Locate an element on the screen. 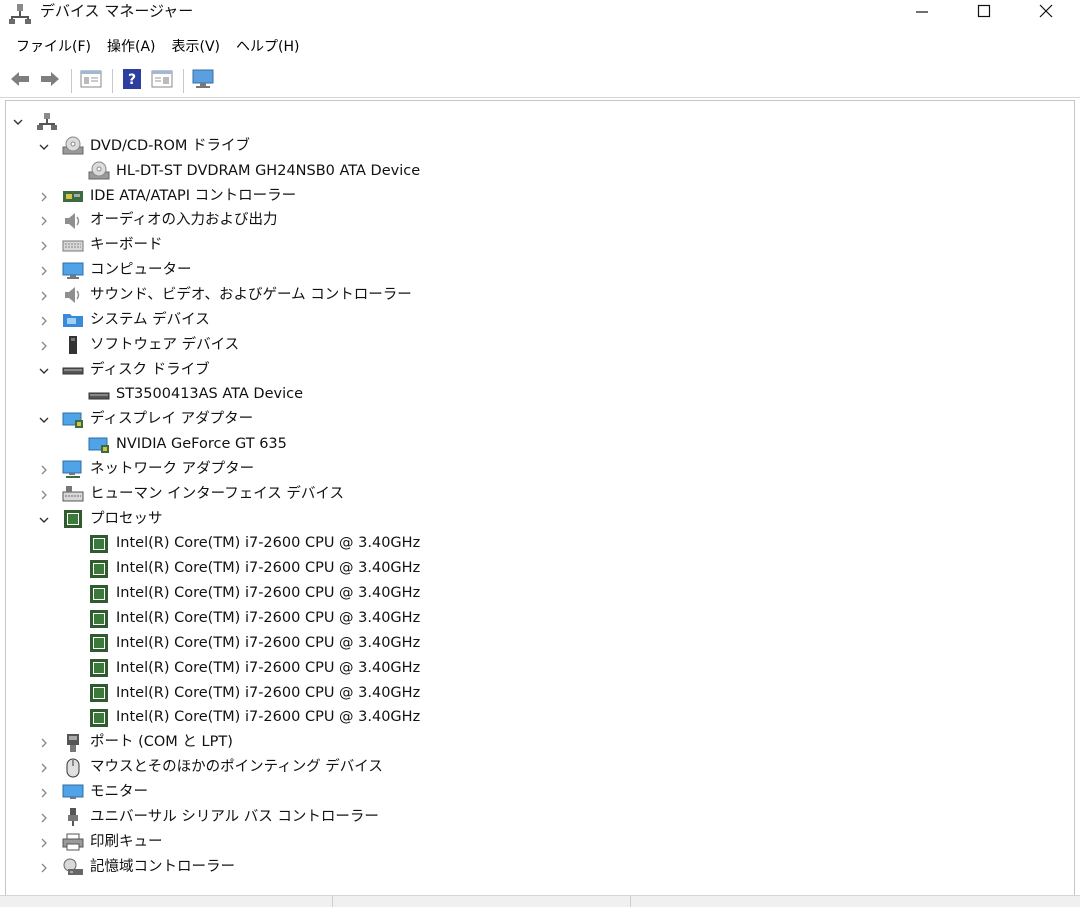 The height and width of the screenshot is (907, 1080). category-label: ヒューマン インターフェイス デバイス is located at coordinates (217, 493).